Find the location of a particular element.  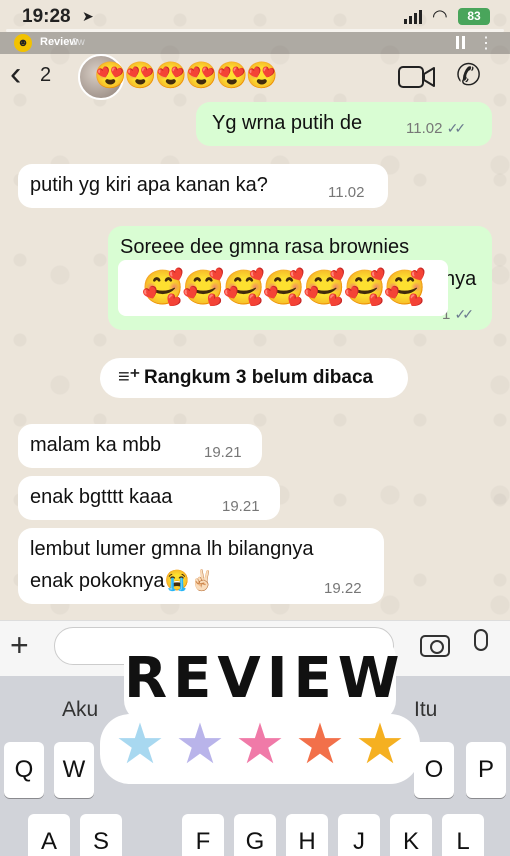

key-o: O is located at coordinates (434, 770).